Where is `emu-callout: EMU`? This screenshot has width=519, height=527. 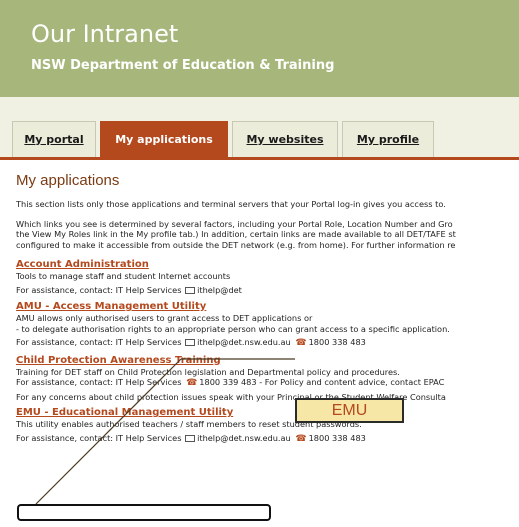
emu-callout: EMU is located at coordinates (349, 410).